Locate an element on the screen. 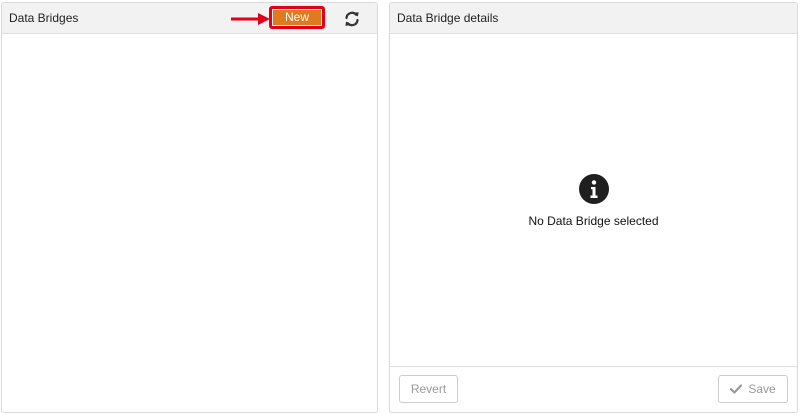  new-button-highlight: New is located at coordinates (297, 17).